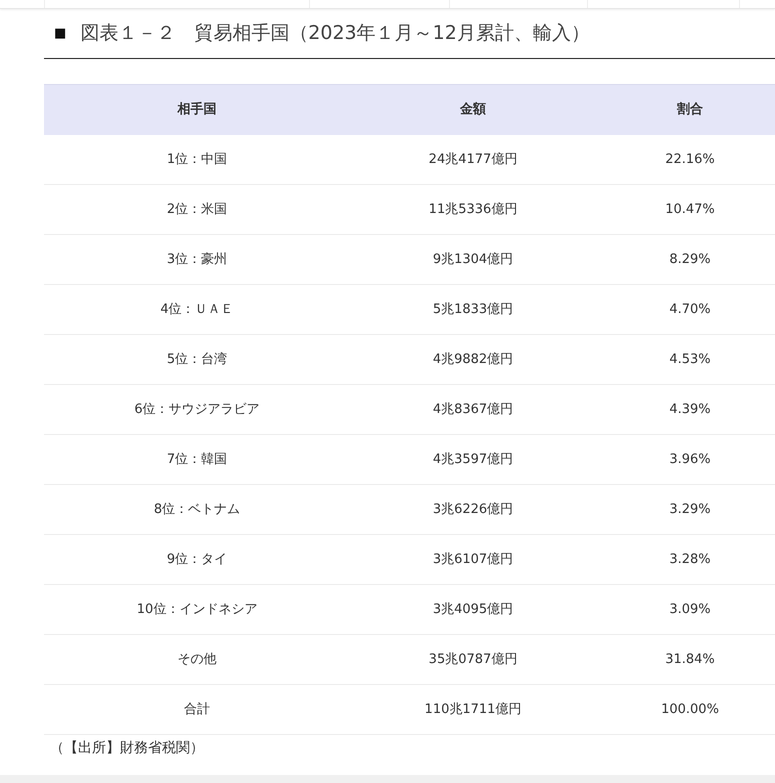  What do you see at coordinates (685, 459) in the screenshot?
I see `table-cell: 3.96%` at bounding box center [685, 459].